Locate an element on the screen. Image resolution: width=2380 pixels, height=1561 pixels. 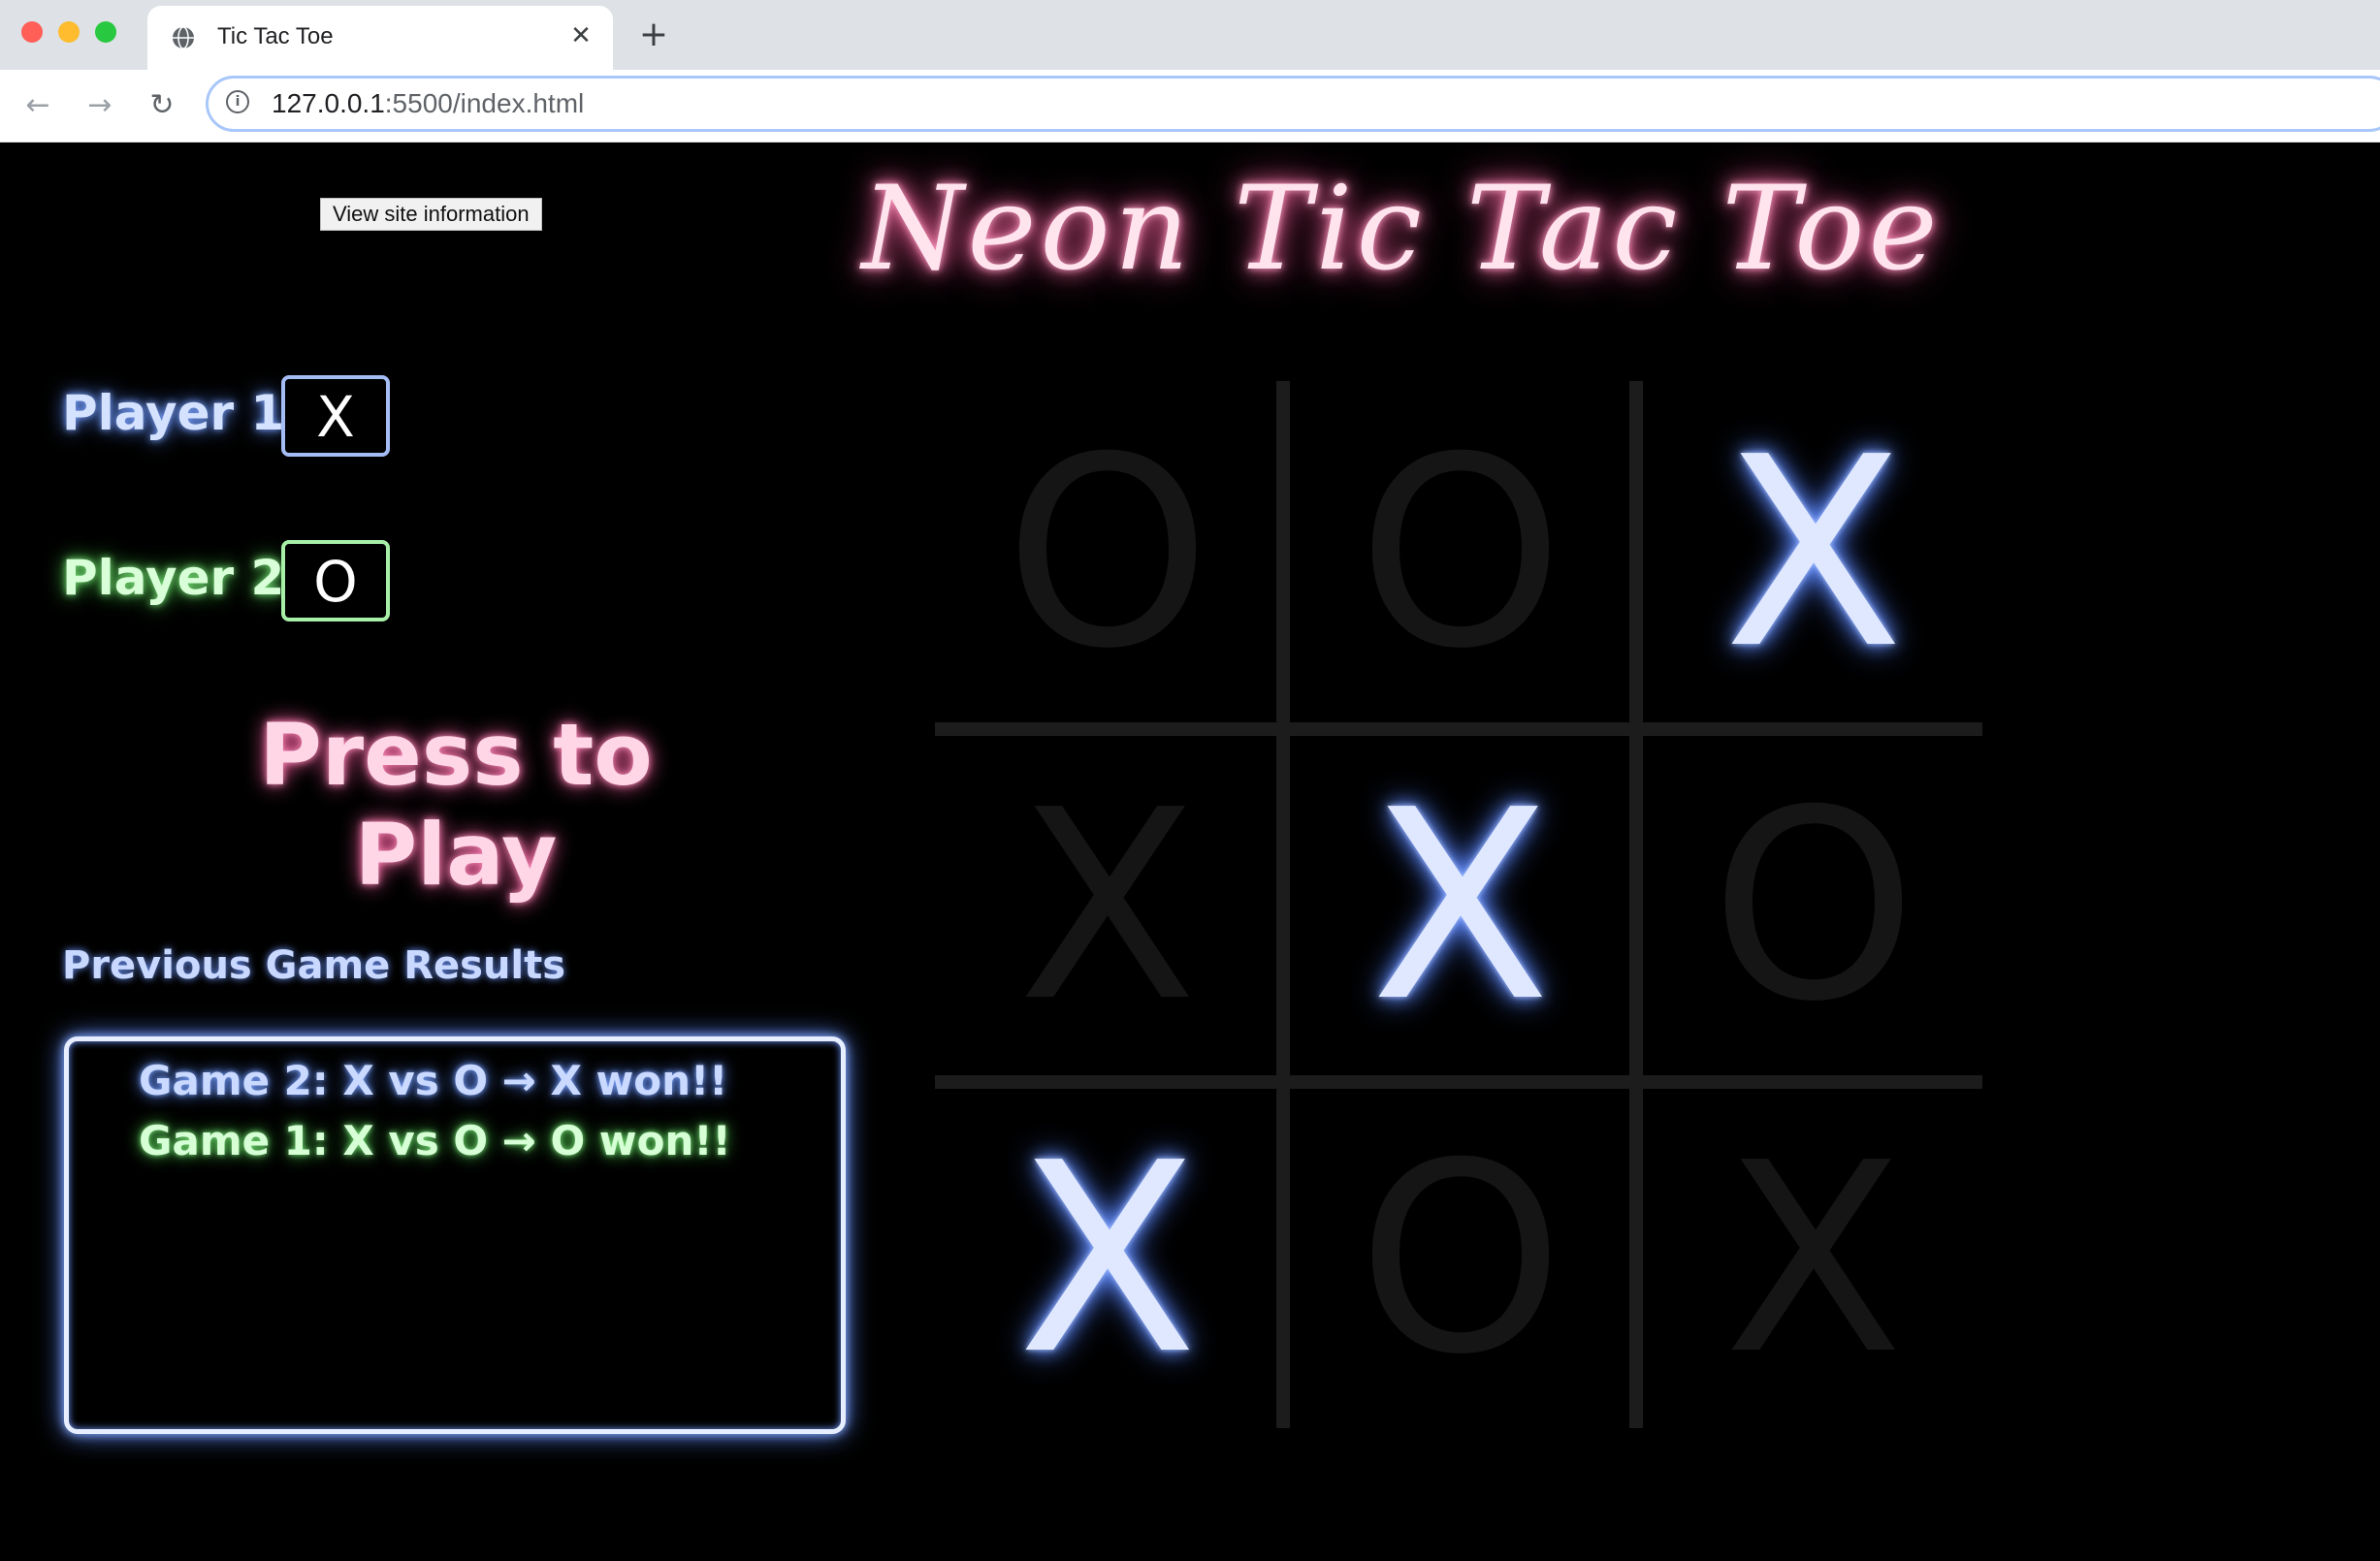
browser-toolbar: ← → ↻ i 127.0.0.1:5500/index.html is located at coordinates (1190, 106).